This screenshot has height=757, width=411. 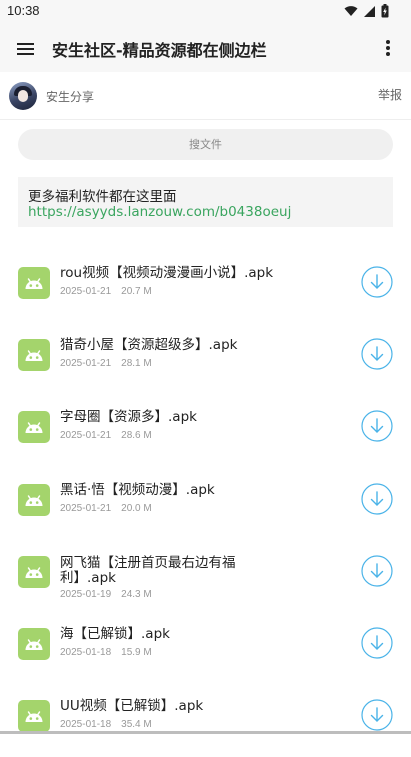 I want to click on search-label: 搜文件, so click(x=205, y=144).